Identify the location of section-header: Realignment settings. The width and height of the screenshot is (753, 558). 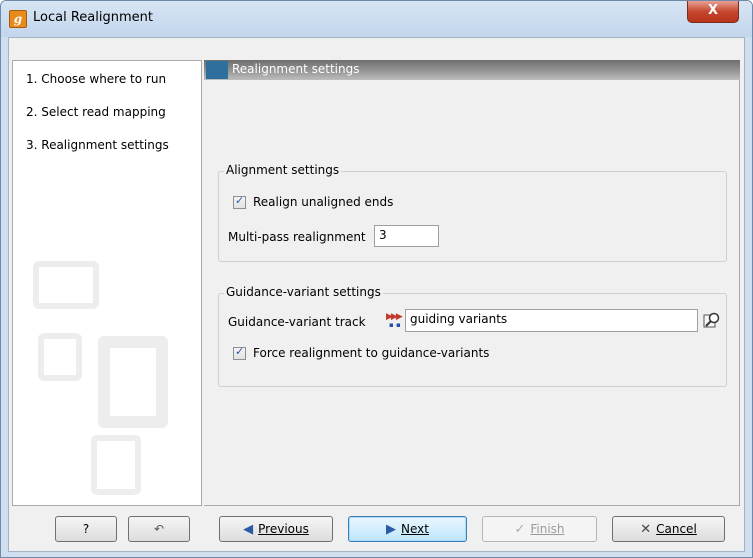
(472, 70).